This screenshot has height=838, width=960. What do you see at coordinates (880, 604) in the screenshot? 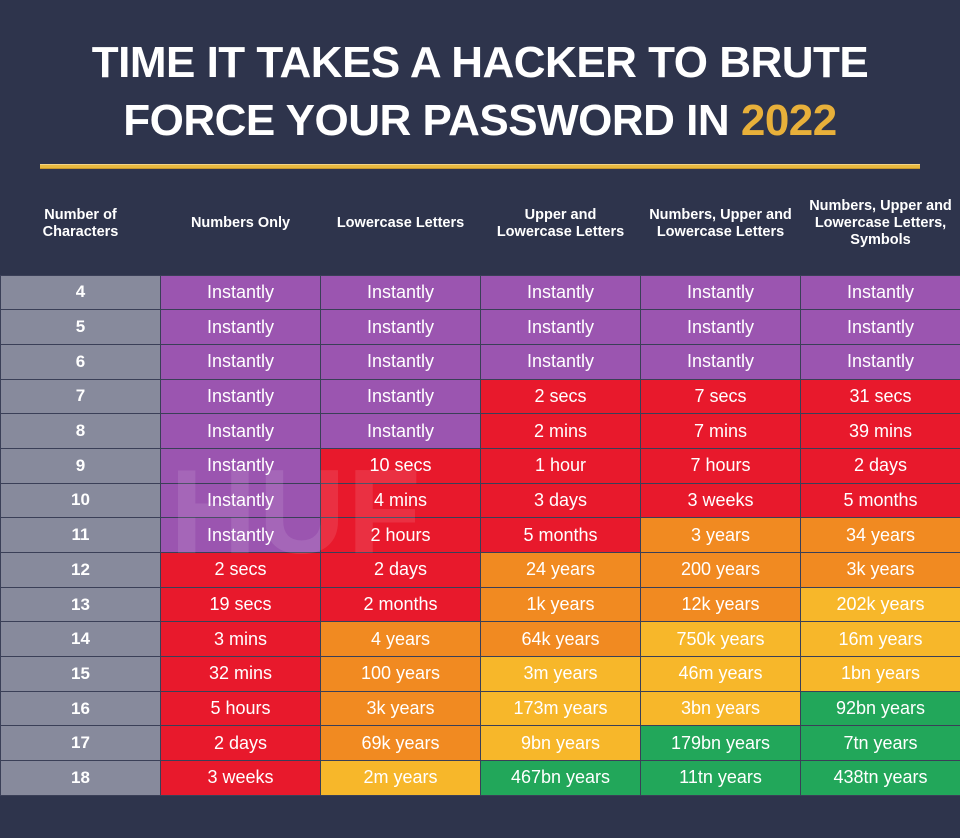
I see `cell-crack-time: 202k years` at bounding box center [880, 604].